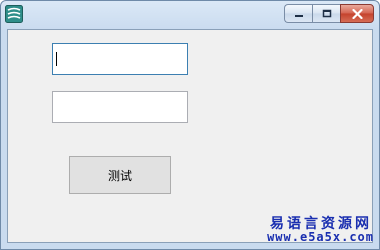  I want to click on text-caret, so click(56, 59).